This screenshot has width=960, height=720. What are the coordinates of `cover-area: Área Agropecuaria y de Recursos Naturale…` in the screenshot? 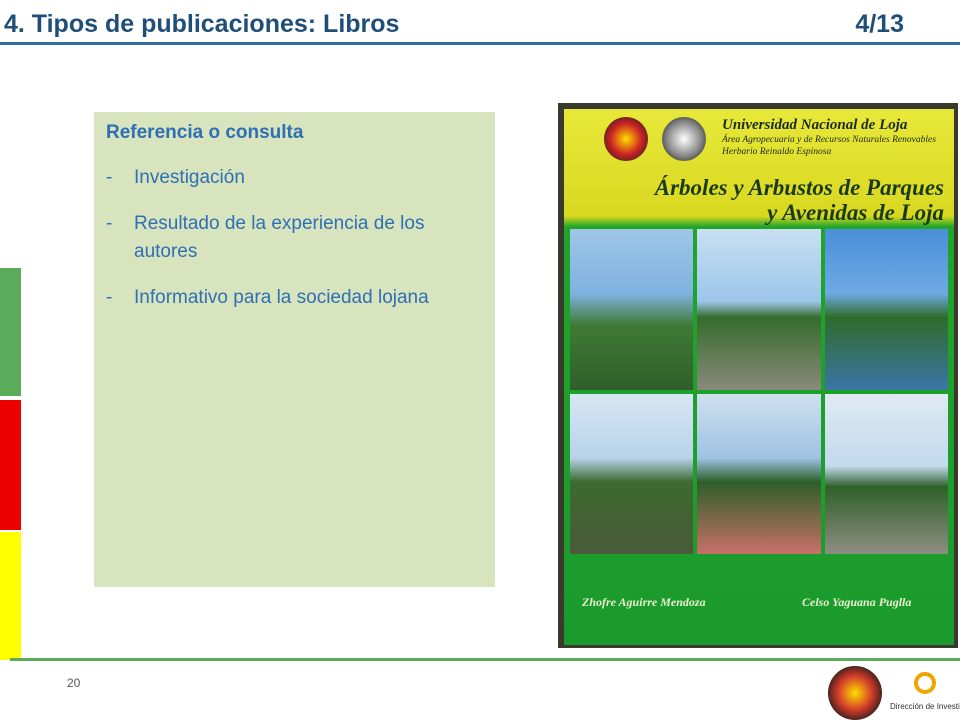 It's located at (829, 140).